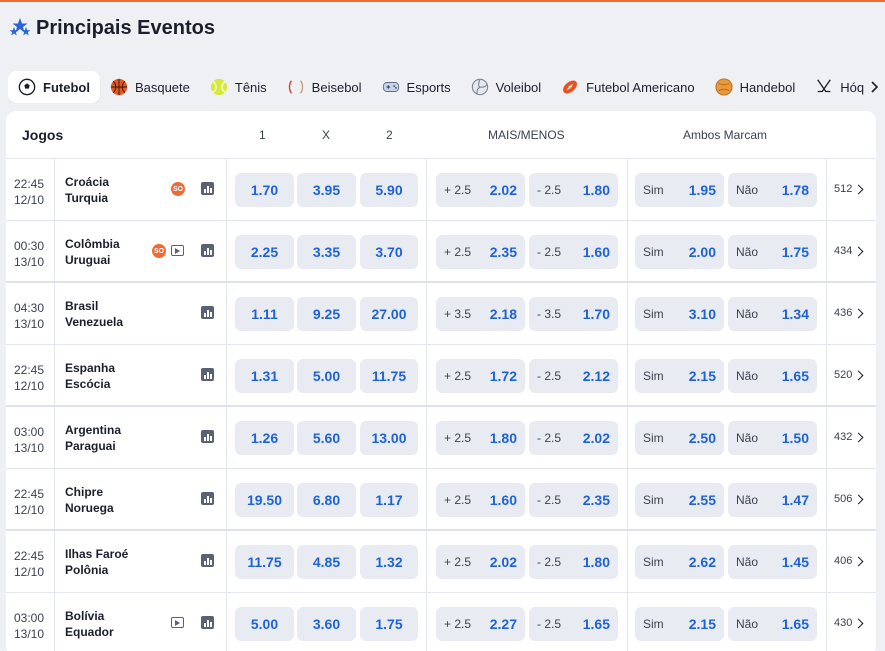 The width and height of the screenshot is (885, 651). What do you see at coordinates (93, 438) in the screenshot?
I see `match-teams: Argentina Paraguai` at bounding box center [93, 438].